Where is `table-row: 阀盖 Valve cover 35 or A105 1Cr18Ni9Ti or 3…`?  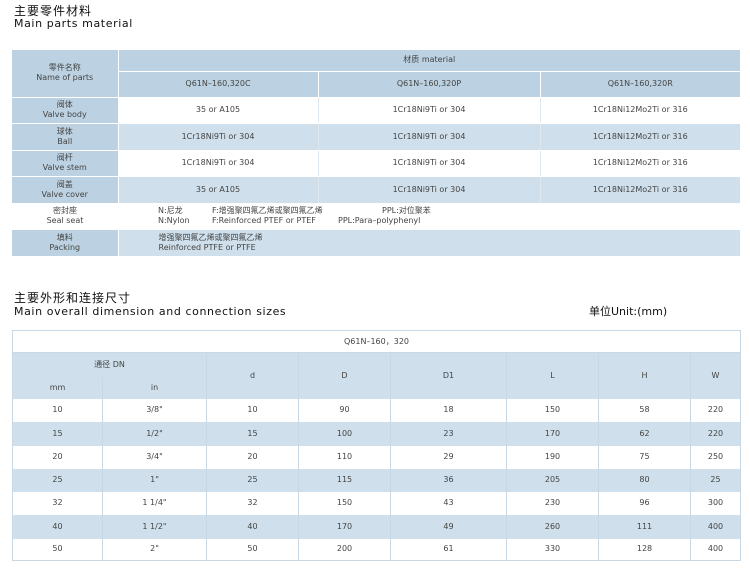
table-row: 阀盖 Valve cover 35 or A105 1Cr18Ni9Ti or 3… is located at coordinates (376, 190).